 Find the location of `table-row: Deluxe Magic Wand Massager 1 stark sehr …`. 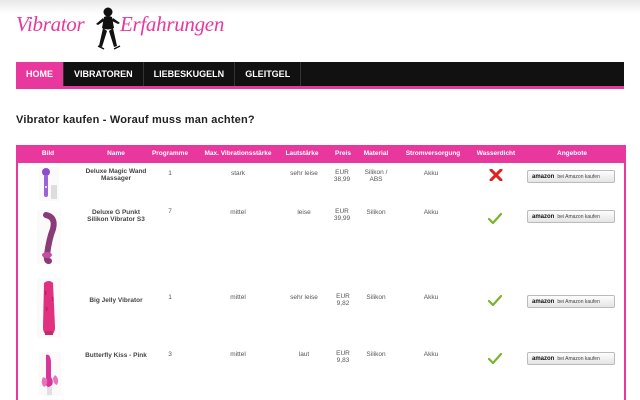

table-row: Deluxe Magic Wand Massager 1 stark sehr … is located at coordinates (321, 183).